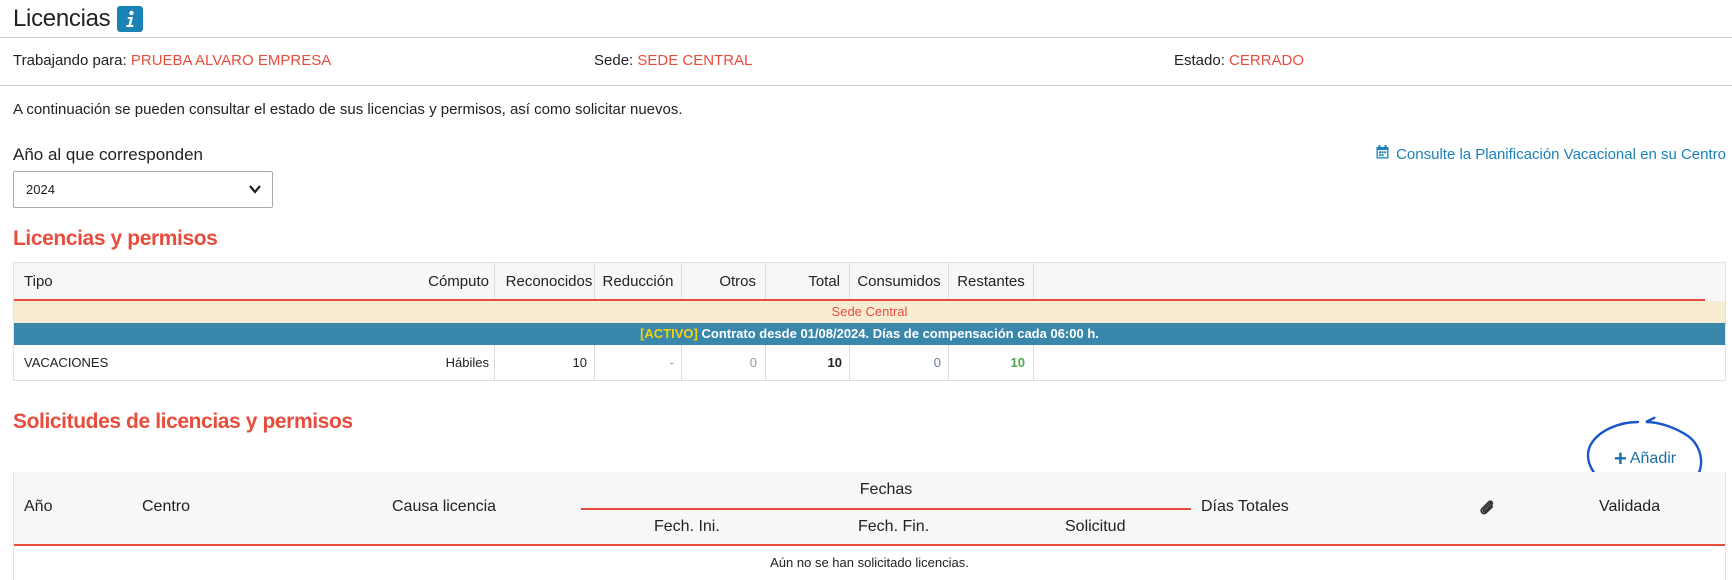 The height and width of the screenshot is (580, 1732). What do you see at coordinates (1620, 458) in the screenshot?
I see `plus-icon: +` at bounding box center [1620, 458].